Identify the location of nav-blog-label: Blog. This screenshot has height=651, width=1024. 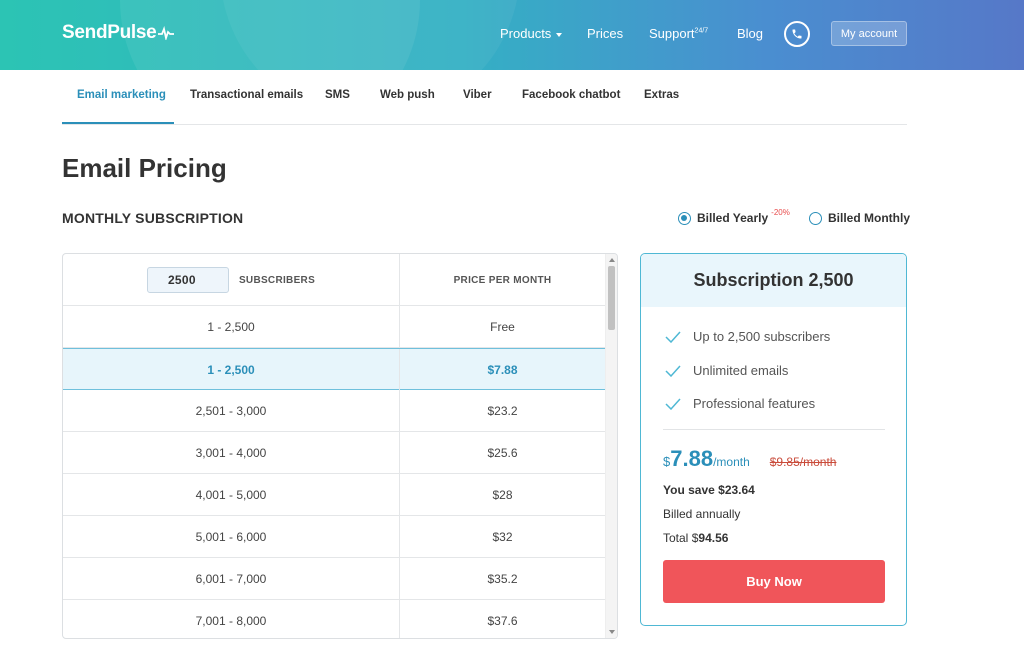
(750, 33).